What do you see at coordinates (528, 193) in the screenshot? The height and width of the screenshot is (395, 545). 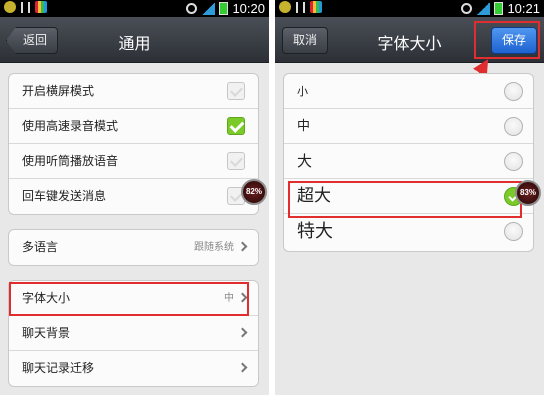 I see `floating-memory-badge: 83%` at bounding box center [528, 193].